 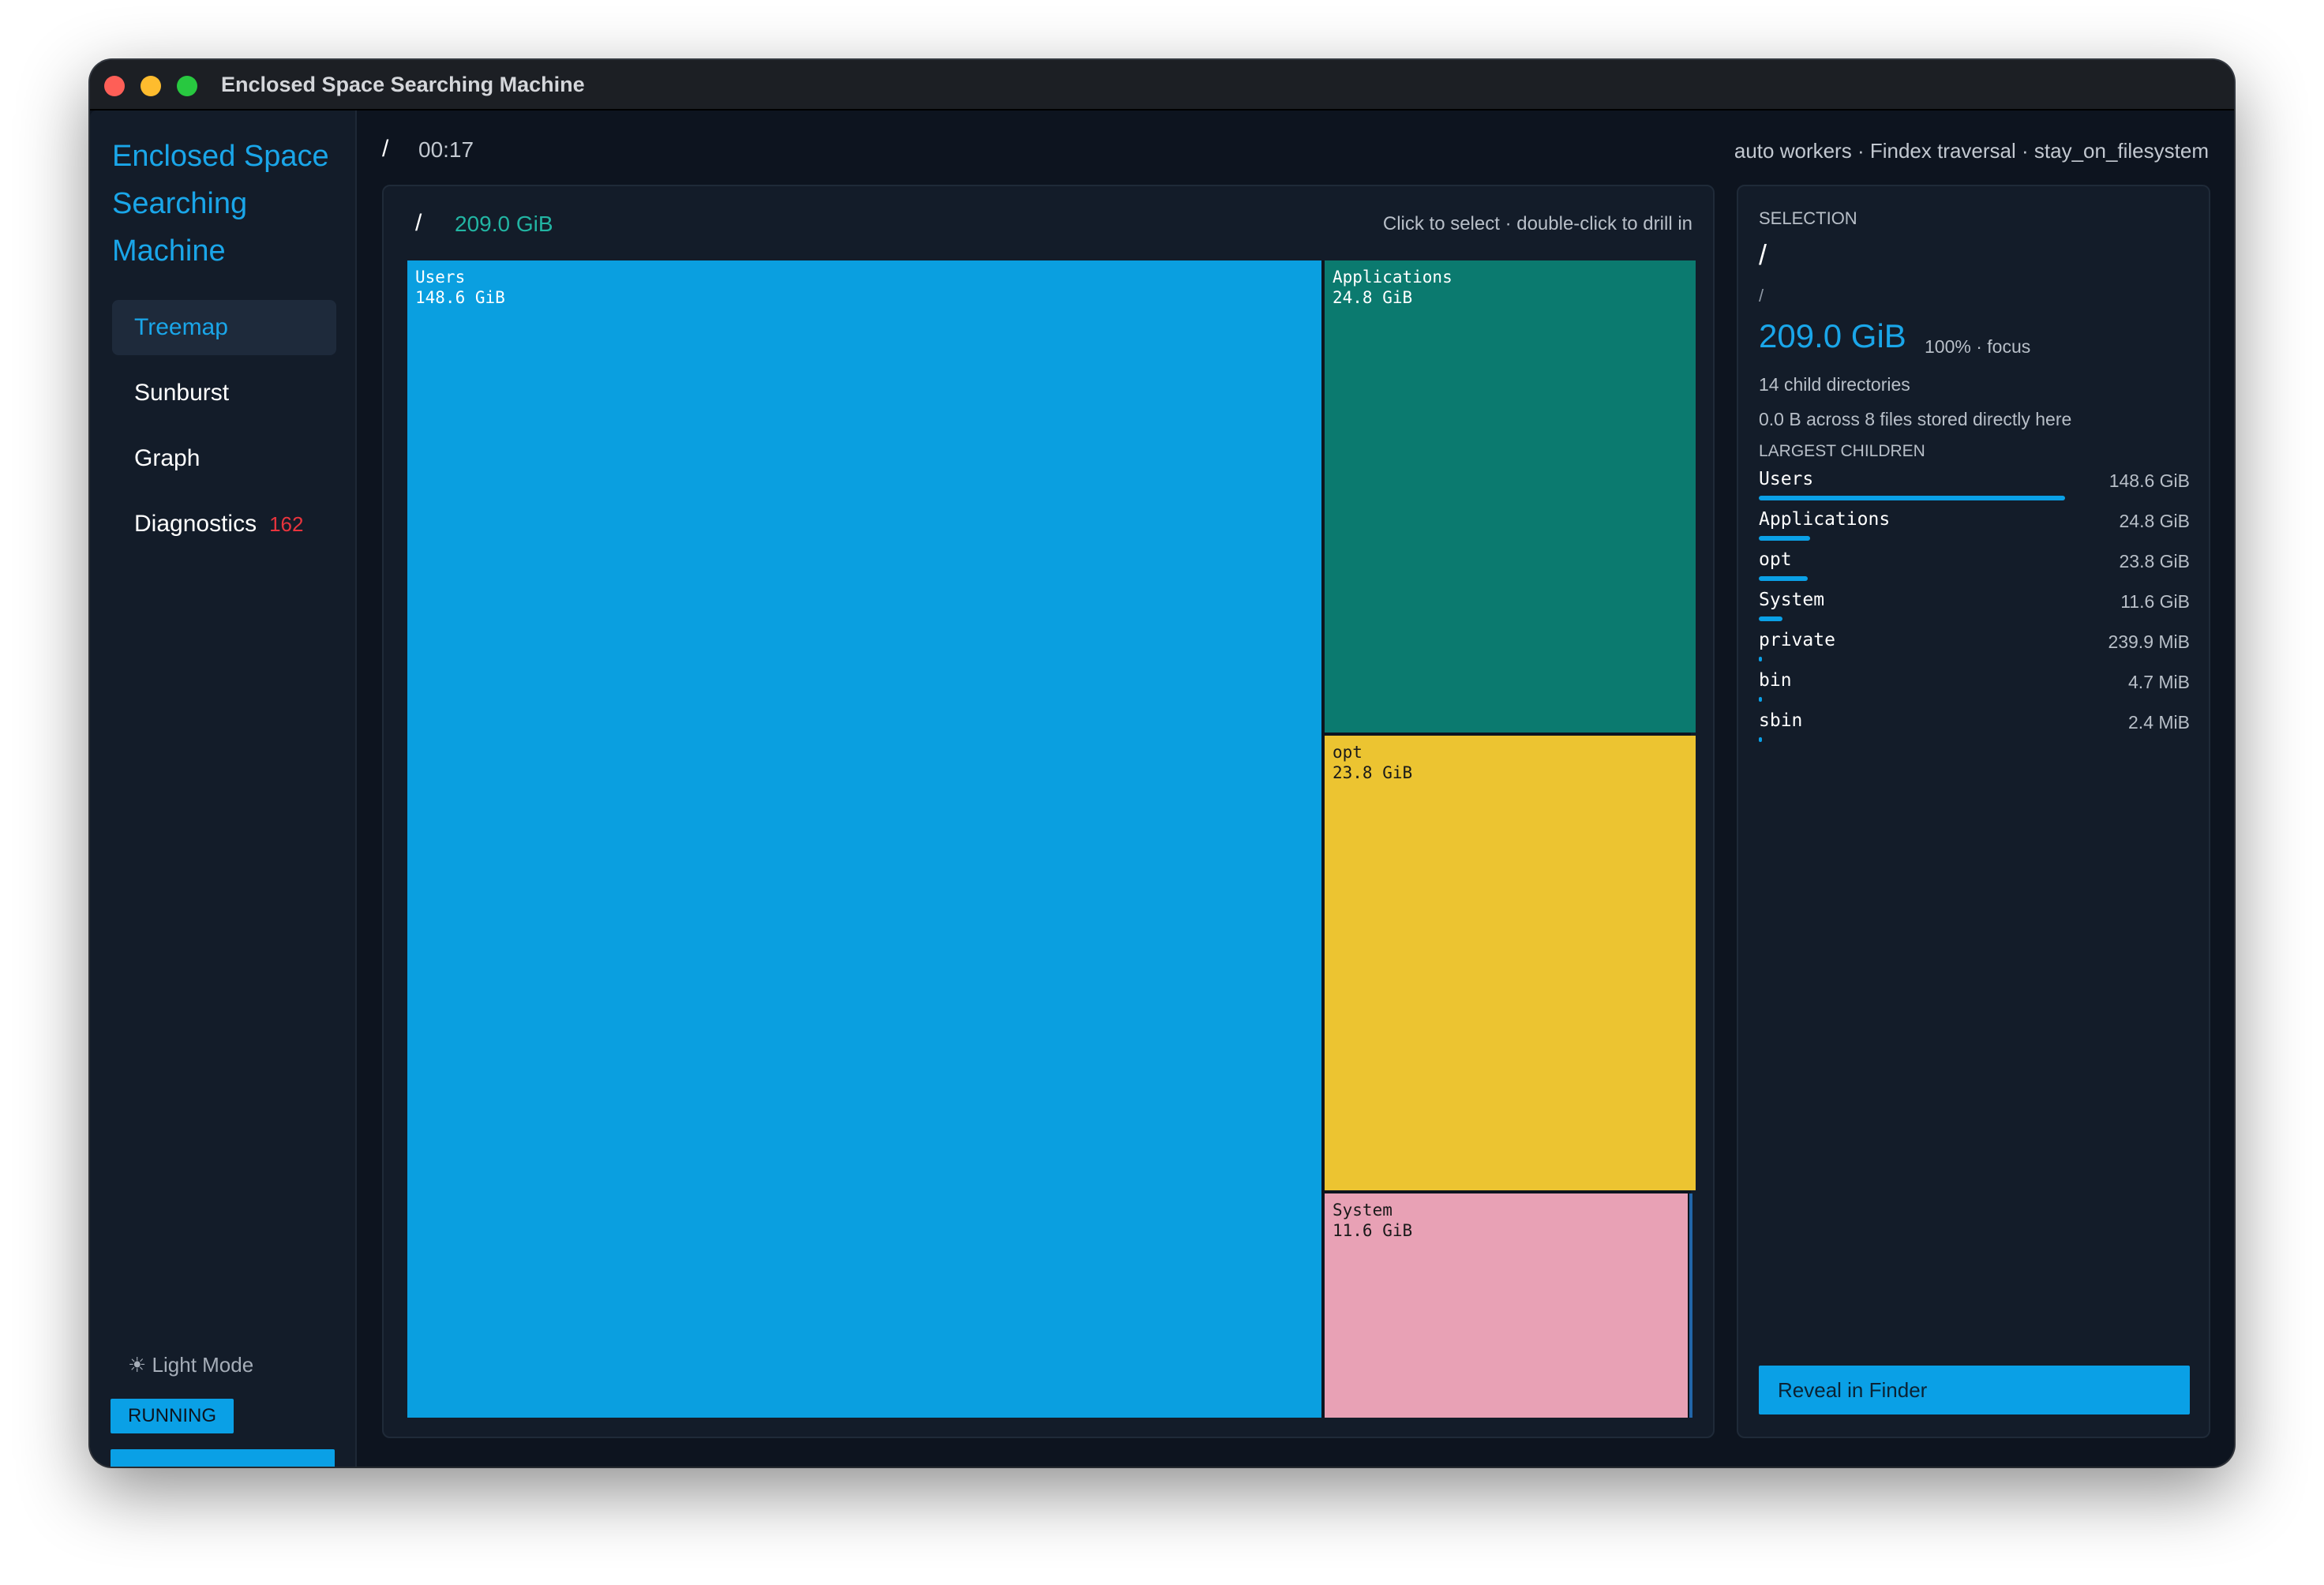 What do you see at coordinates (1797, 640) in the screenshot?
I see `child-name: private` at bounding box center [1797, 640].